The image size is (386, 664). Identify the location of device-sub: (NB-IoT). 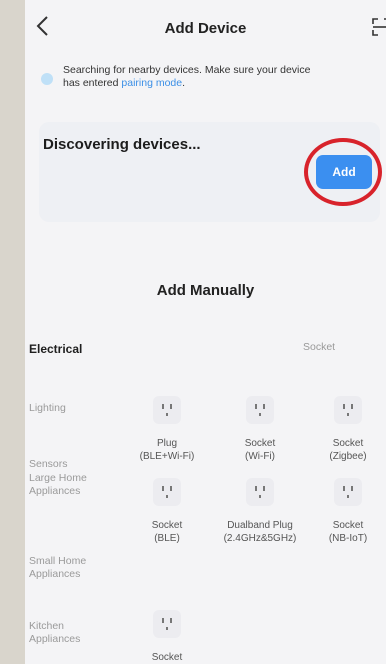
(348, 538).